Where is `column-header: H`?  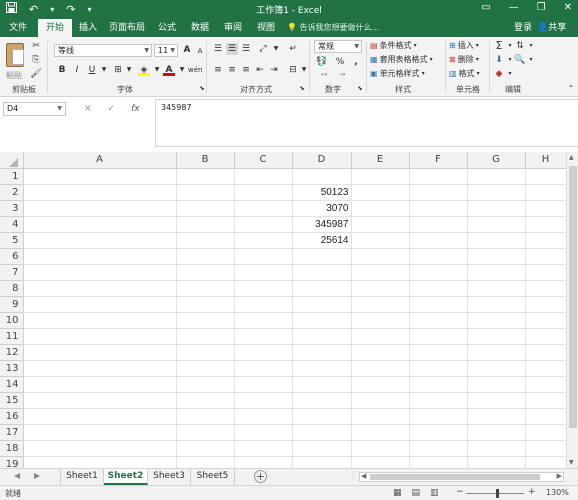
column-header: H is located at coordinates (546, 160).